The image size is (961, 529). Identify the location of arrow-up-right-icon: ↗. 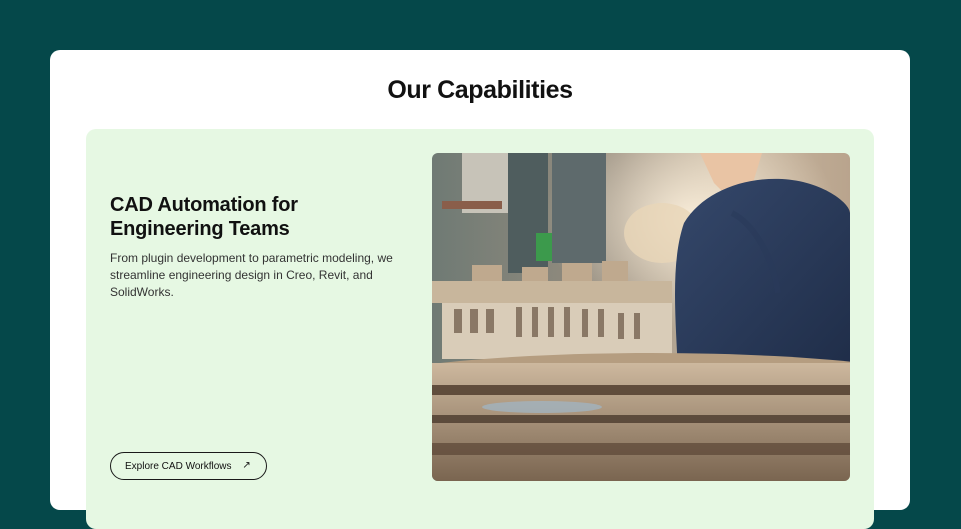
(246, 465).